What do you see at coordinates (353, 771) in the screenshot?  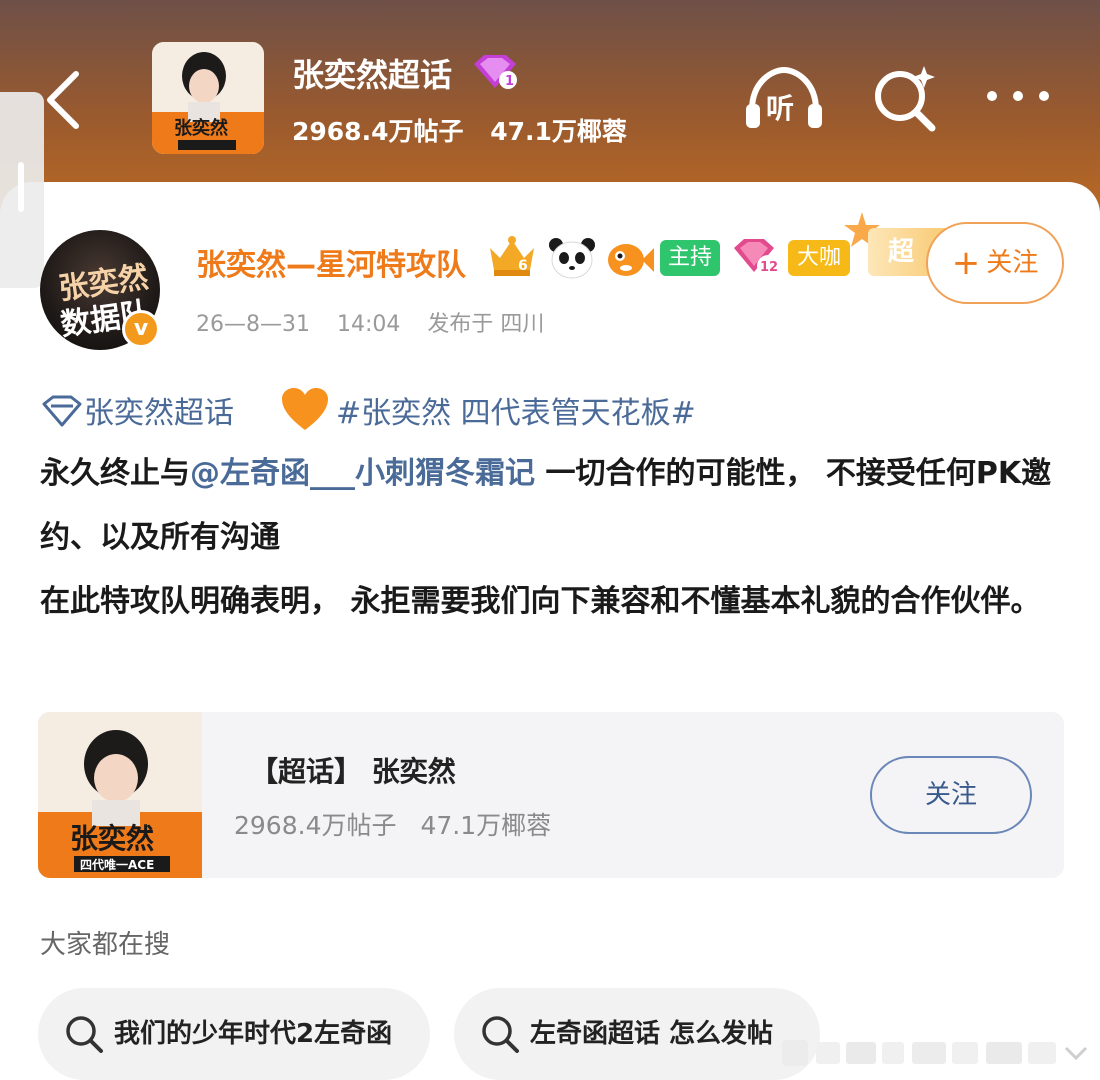 I see `topic-card-name: 【超话】 张奕然` at bounding box center [353, 771].